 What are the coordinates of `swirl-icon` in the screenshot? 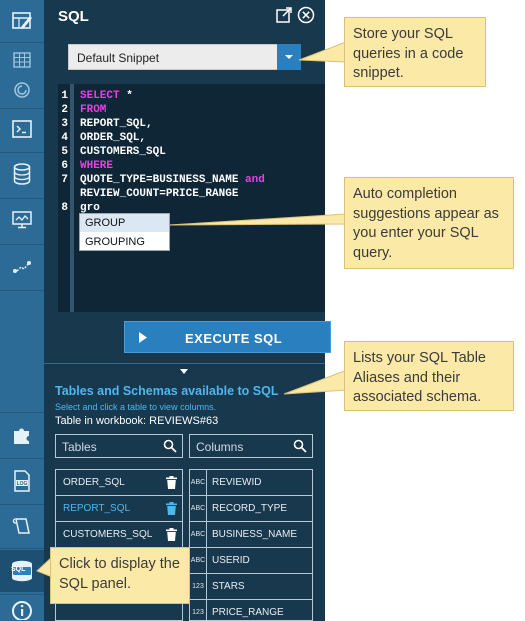 It's located at (22, 90).